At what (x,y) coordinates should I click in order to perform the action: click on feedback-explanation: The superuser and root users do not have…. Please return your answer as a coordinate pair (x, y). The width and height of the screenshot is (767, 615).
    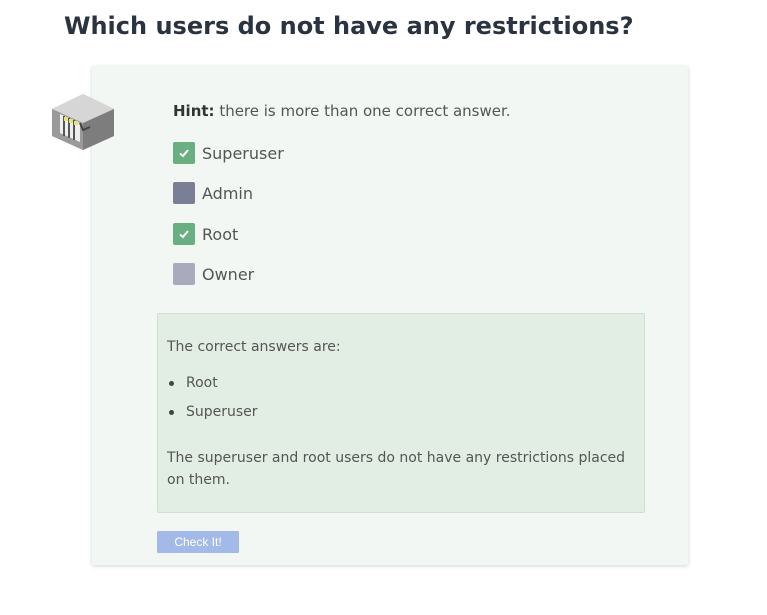
    Looking at the image, I should click on (396, 469).